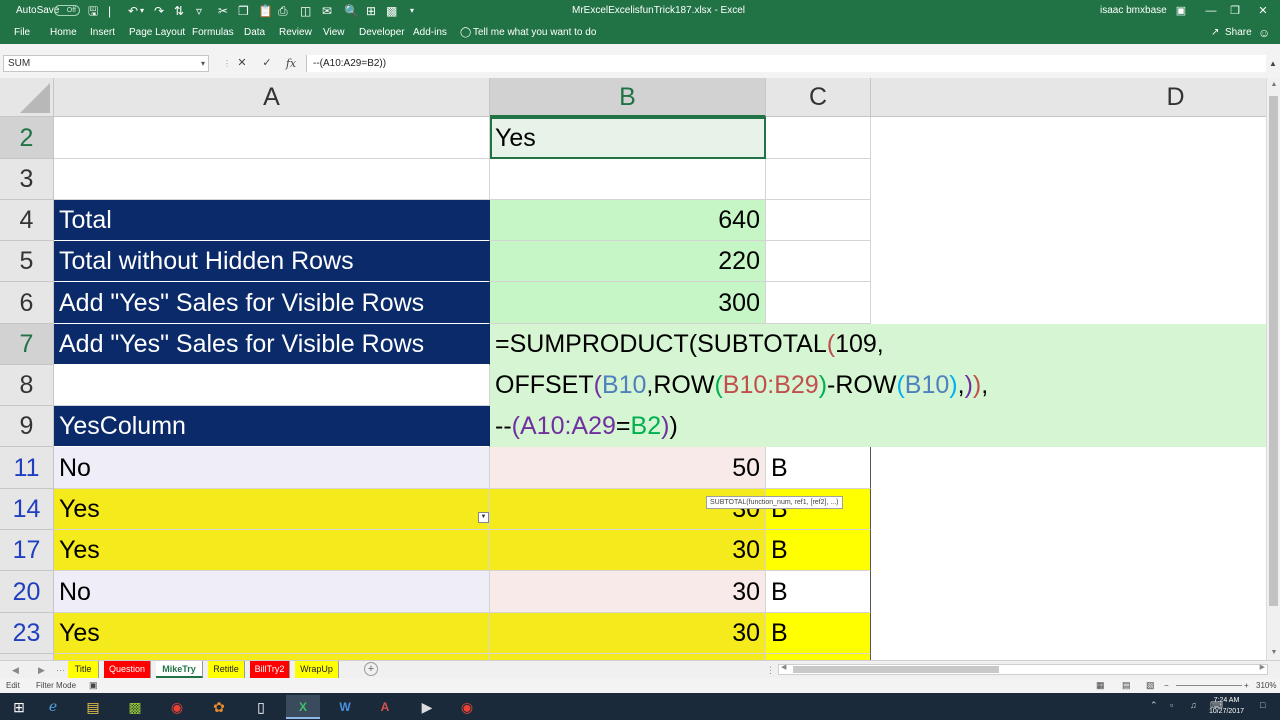 This screenshot has height=720, width=1280. Describe the element at coordinates (1266, 685) in the screenshot. I see `zoom-level: 310%` at that location.